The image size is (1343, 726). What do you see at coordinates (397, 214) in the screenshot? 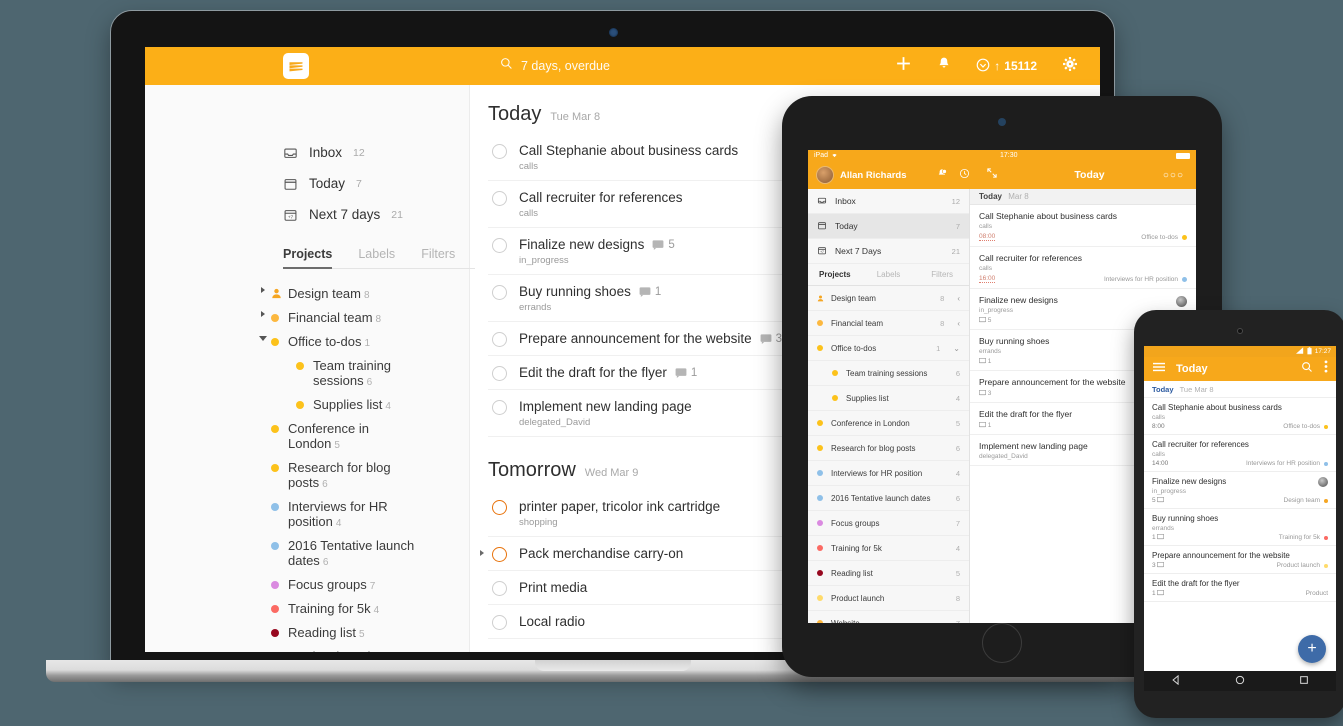
I see `sidebar-item-count: 21` at bounding box center [397, 214].